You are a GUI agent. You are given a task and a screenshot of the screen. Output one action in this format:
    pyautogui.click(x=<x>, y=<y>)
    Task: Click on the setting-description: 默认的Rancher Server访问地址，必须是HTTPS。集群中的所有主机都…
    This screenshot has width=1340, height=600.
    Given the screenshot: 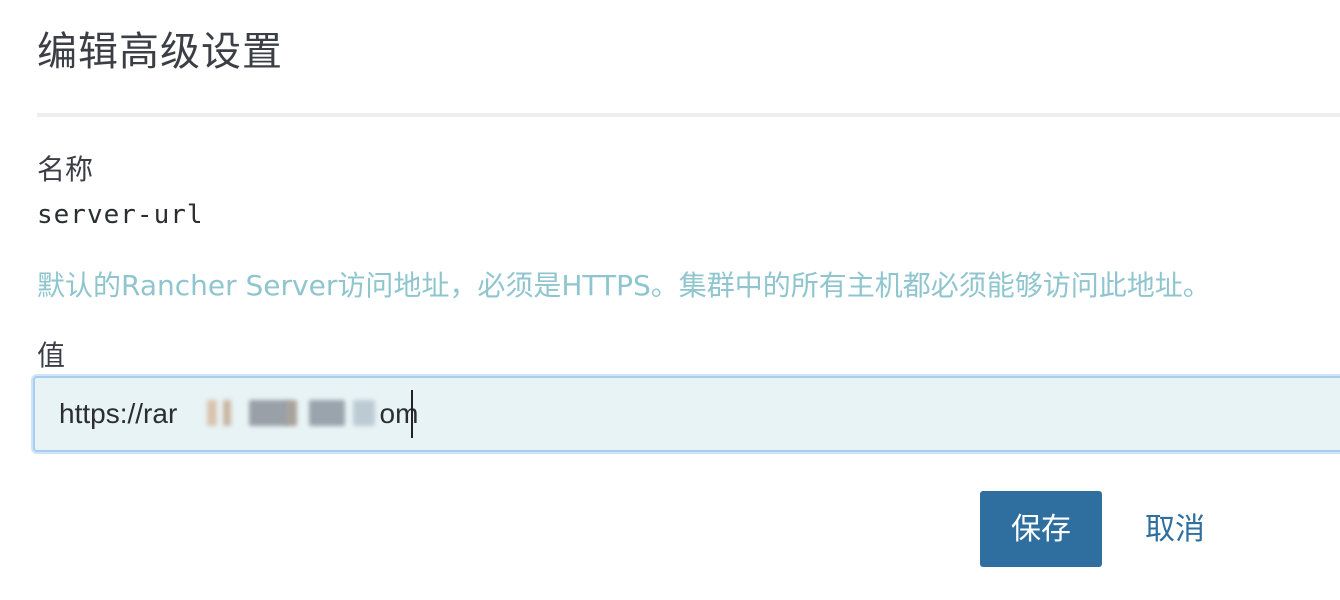 What is the action you would take?
    pyautogui.click(x=624, y=285)
    